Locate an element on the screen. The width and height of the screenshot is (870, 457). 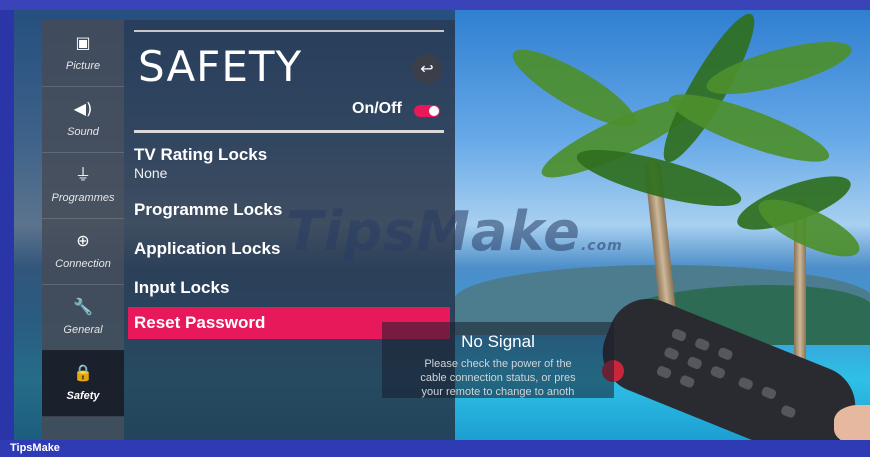
sidebar-item-safety: 🔒 Safety is located at coordinates (83, 383).